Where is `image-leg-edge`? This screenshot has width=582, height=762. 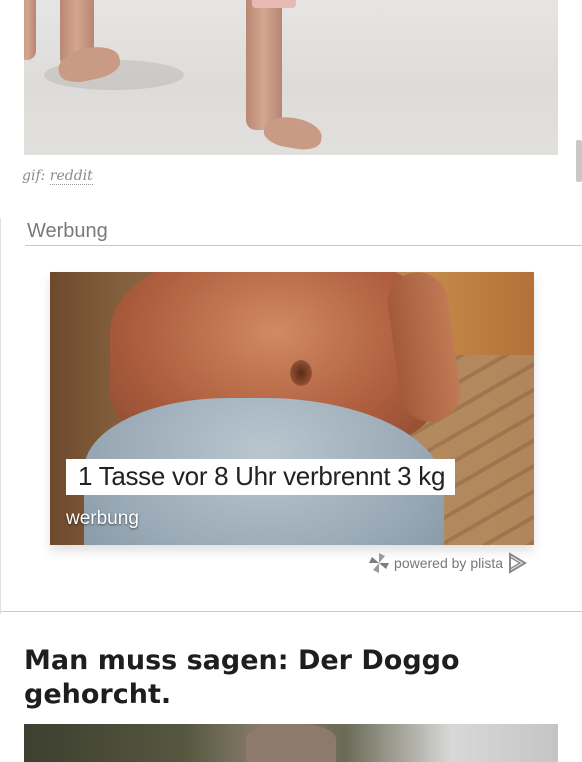
image-leg-edge is located at coordinates (30, 30).